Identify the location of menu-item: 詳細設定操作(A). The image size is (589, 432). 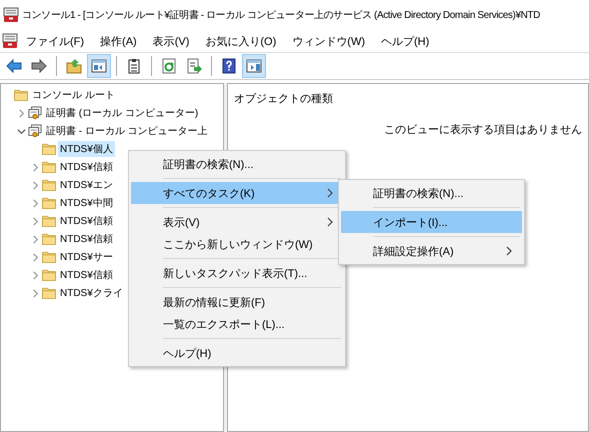
(431, 251).